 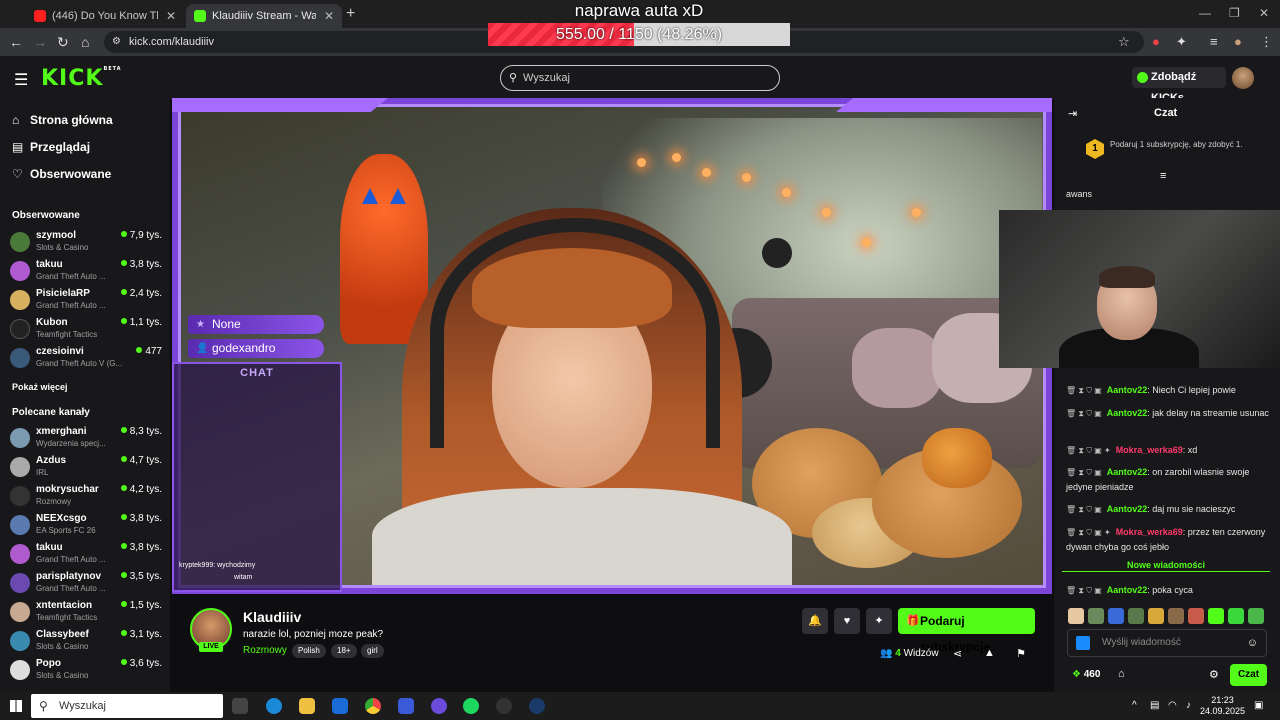 What do you see at coordinates (40, 42) in the screenshot?
I see `forward-icon: →` at bounding box center [40, 42].